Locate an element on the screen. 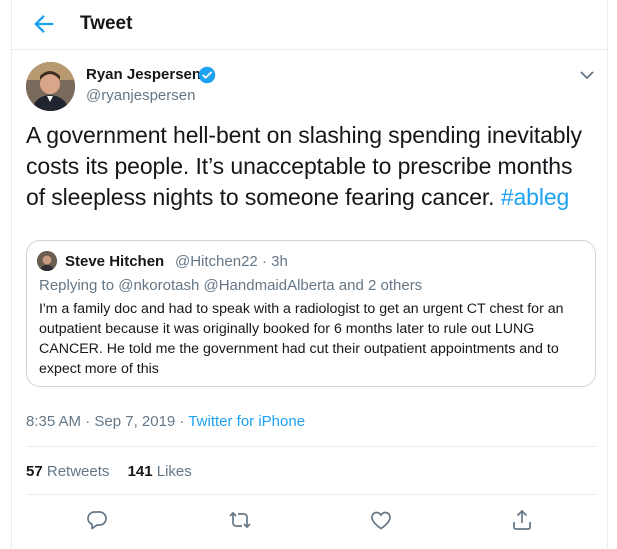 The width and height of the screenshot is (617, 549). retweets-stat: 57 Retweets is located at coordinates (67, 471).